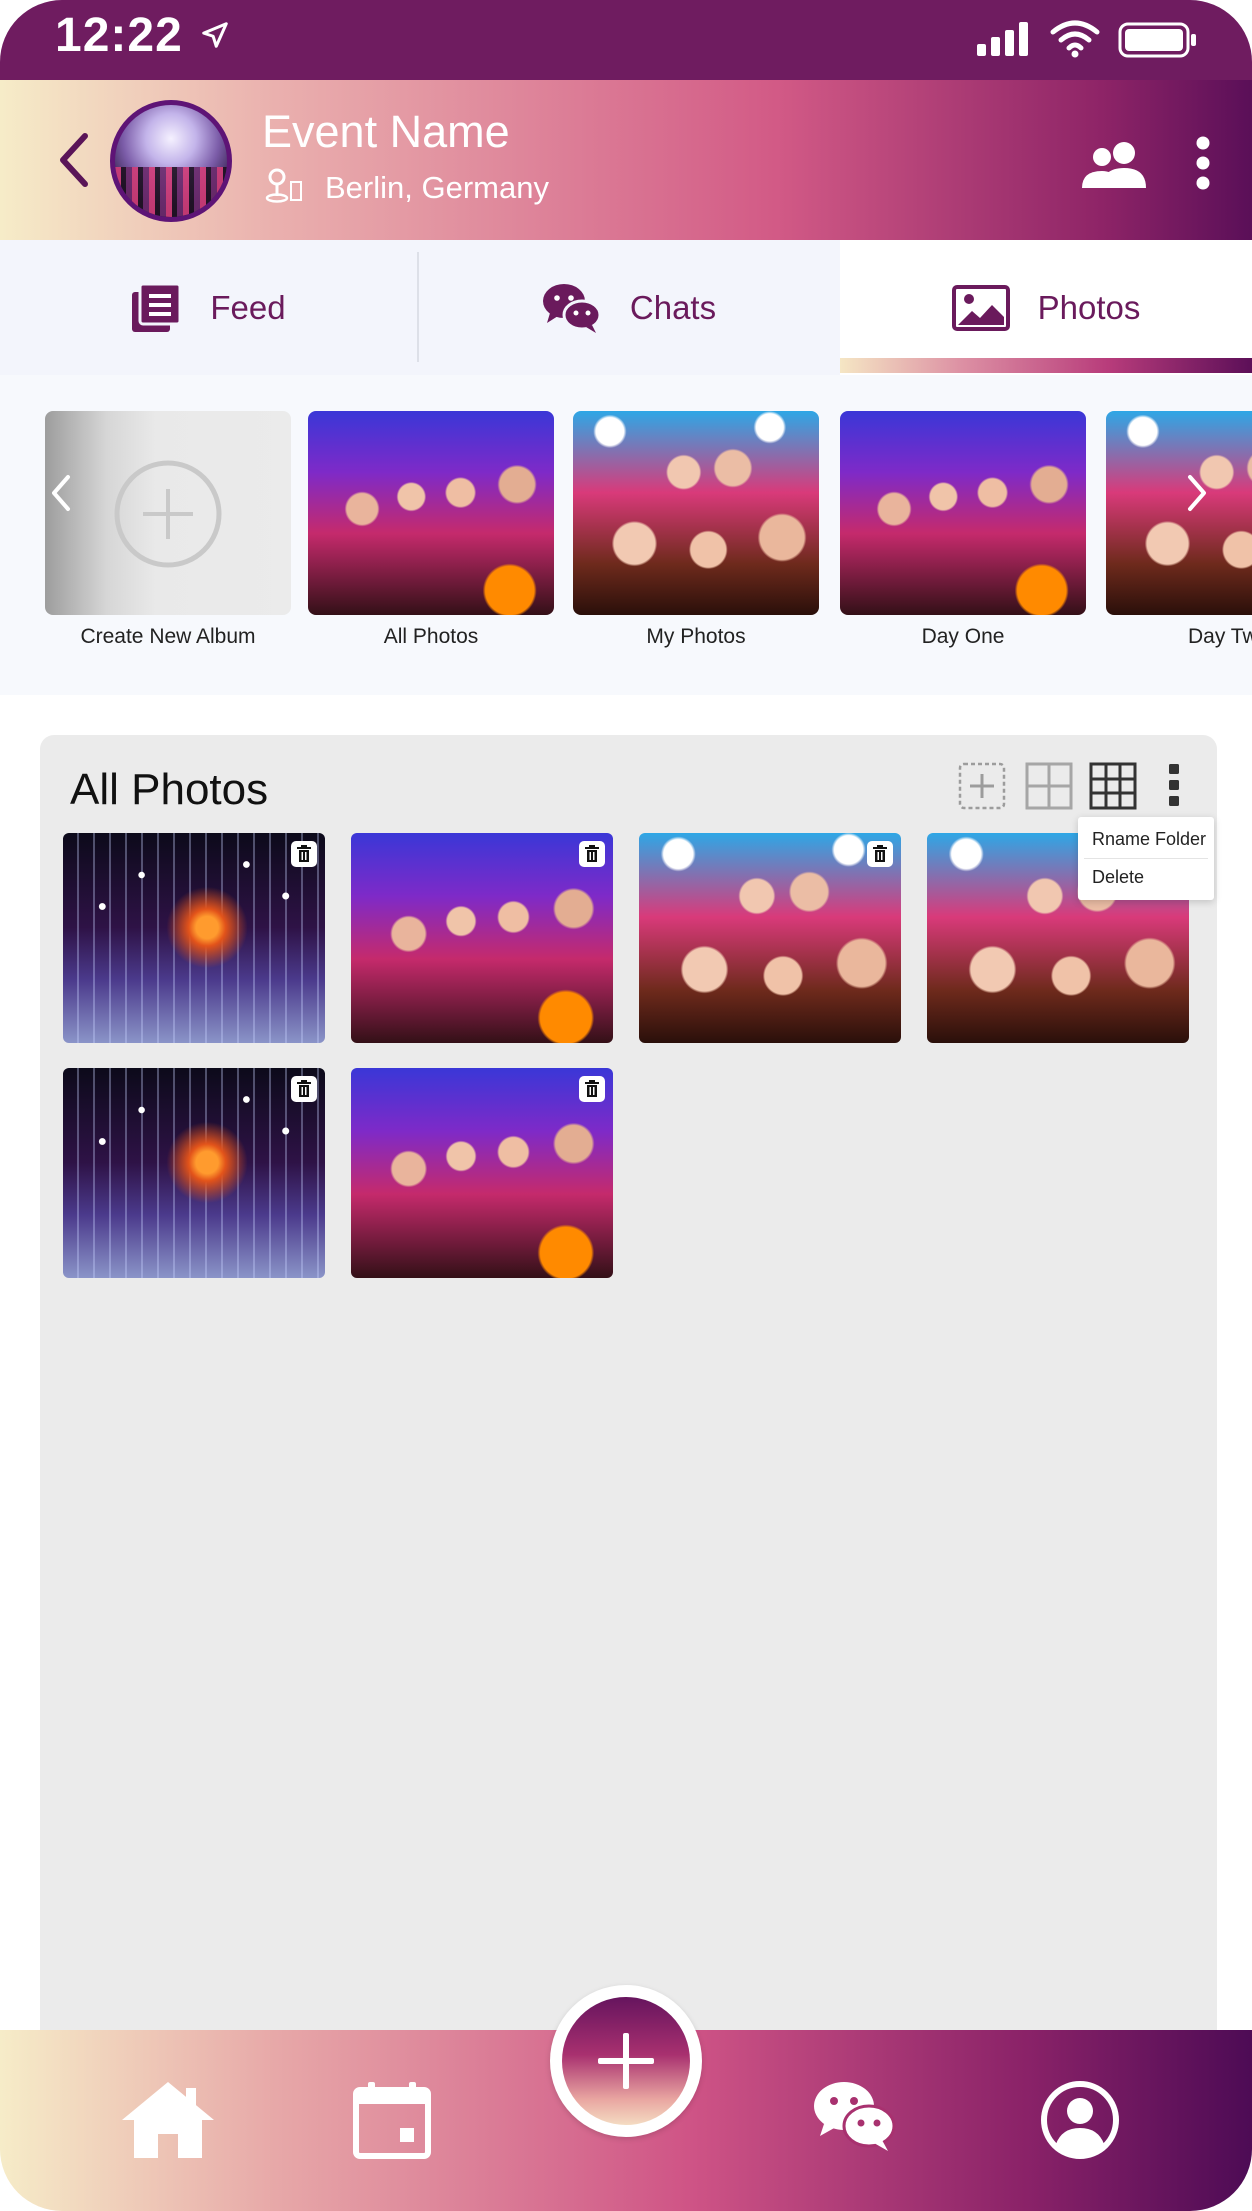 The height and width of the screenshot is (2211, 1252). What do you see at coordinates (386, 131) in the screenshot?
I see `event-title: Event Name` at bounding box center [386, 131].